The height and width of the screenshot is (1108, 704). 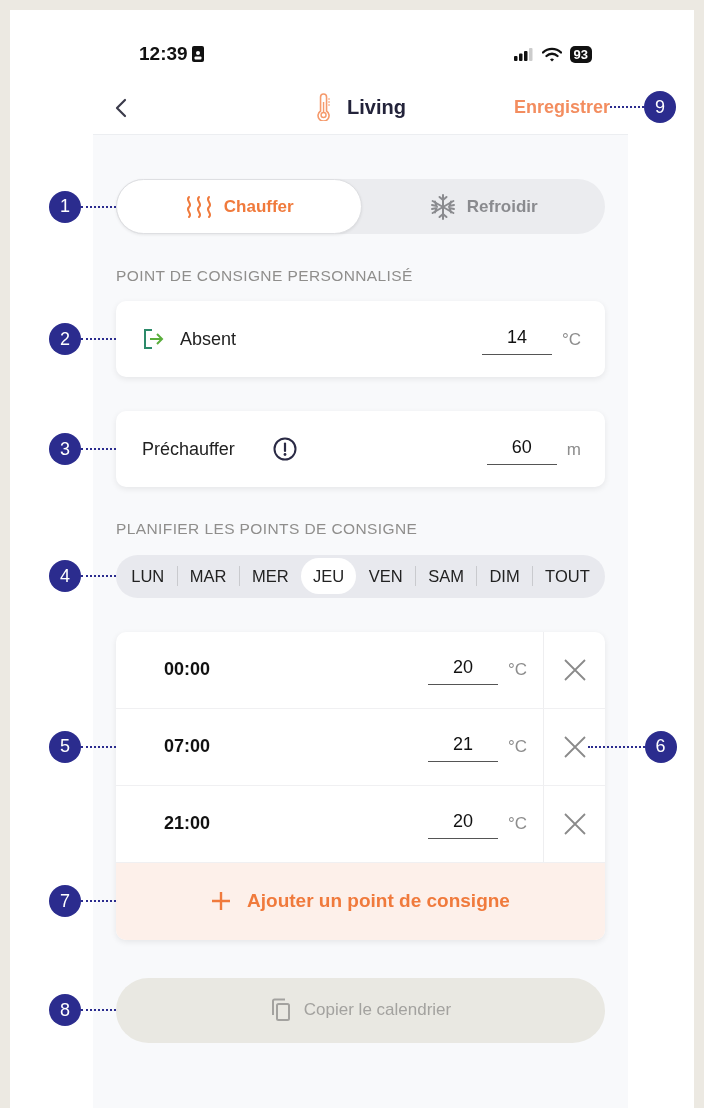 I want to click on callout-marker: 4, so click(x=65, y=576).